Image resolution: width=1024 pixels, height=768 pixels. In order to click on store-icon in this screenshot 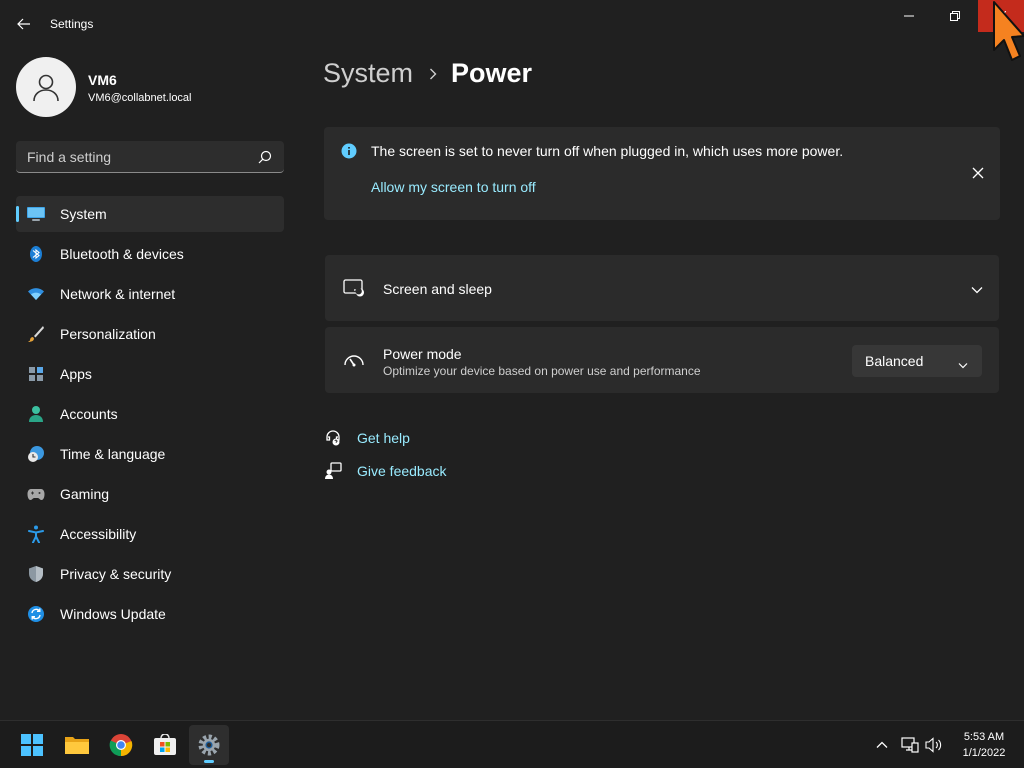, I will do `click(165, 744)`.